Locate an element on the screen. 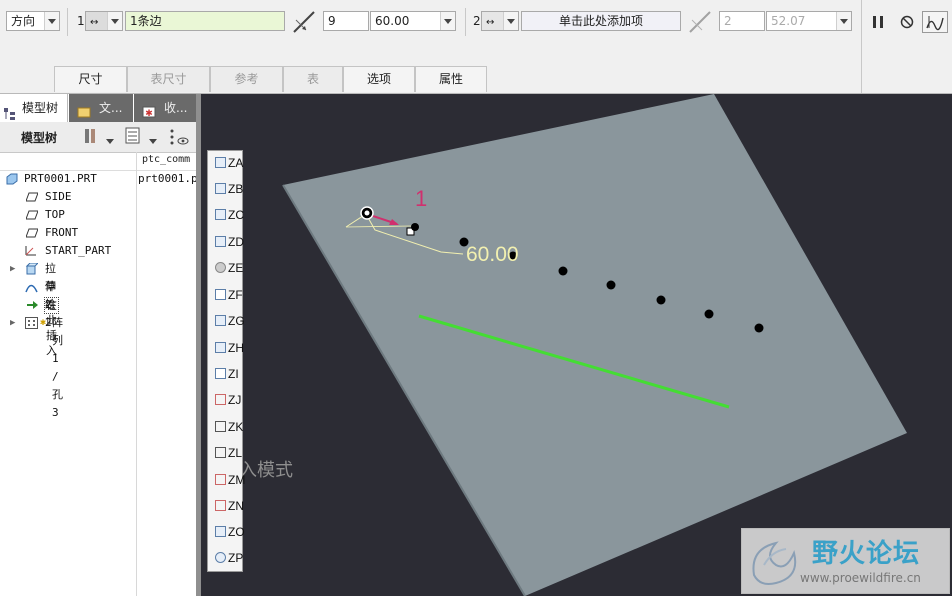  set1-count-input: 9 is located at coordinates (346, 21).